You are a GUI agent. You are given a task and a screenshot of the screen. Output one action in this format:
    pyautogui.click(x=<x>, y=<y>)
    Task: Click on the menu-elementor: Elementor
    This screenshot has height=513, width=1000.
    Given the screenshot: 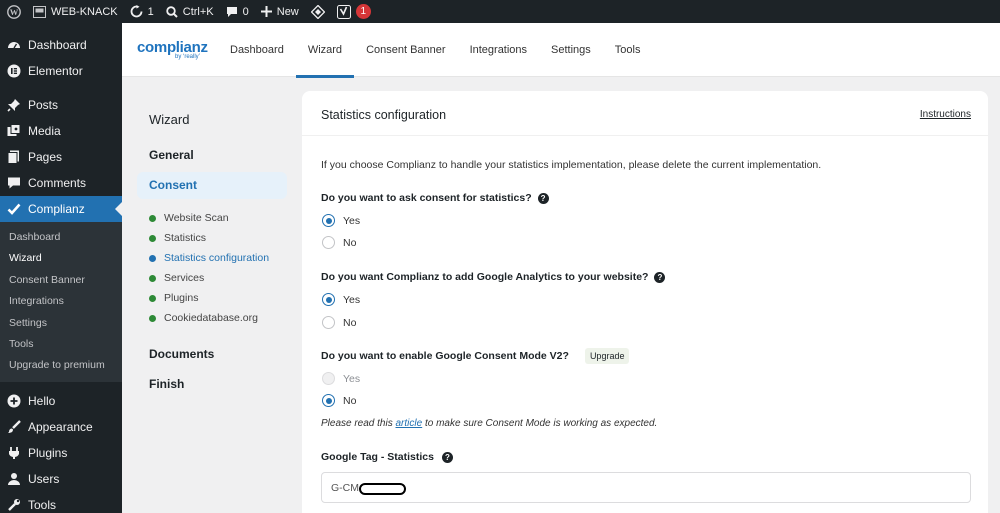 What is the action you would take?
    pyautogui.click(x=61, y=71)
    